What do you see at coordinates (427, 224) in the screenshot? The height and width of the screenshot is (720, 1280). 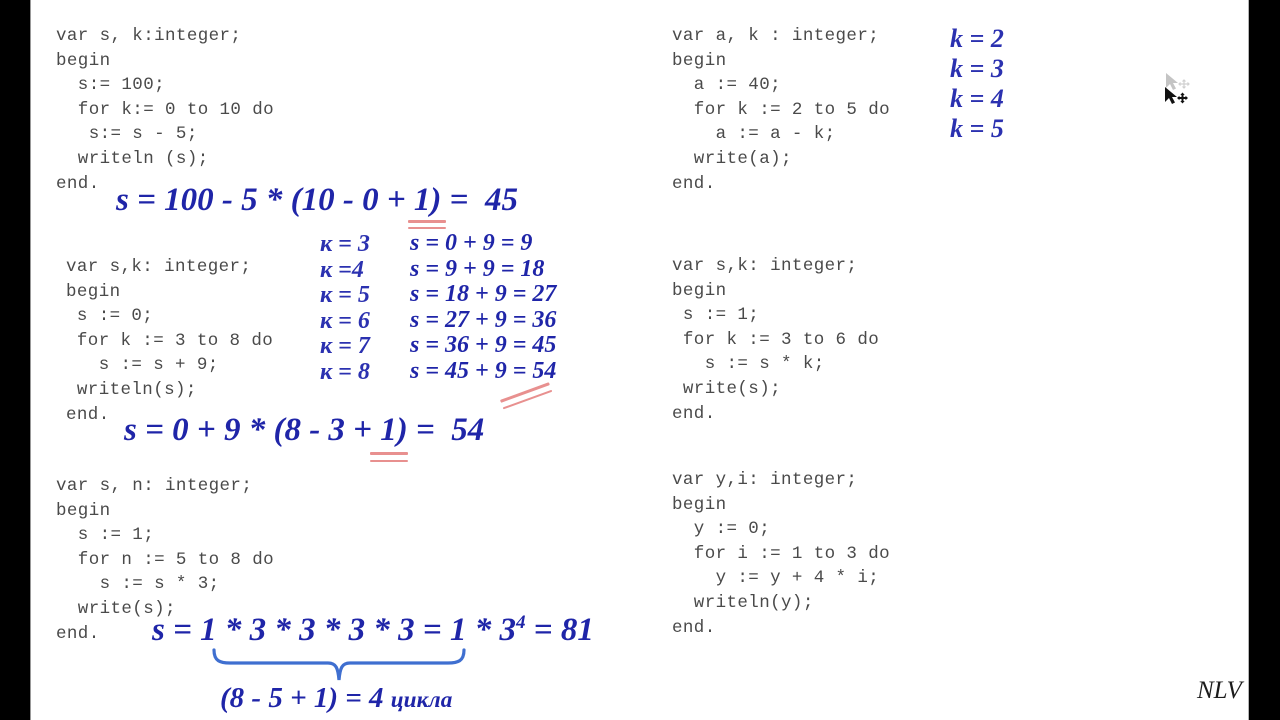 I see `pink-underline-mark-top` at bounding box center [427, 224].